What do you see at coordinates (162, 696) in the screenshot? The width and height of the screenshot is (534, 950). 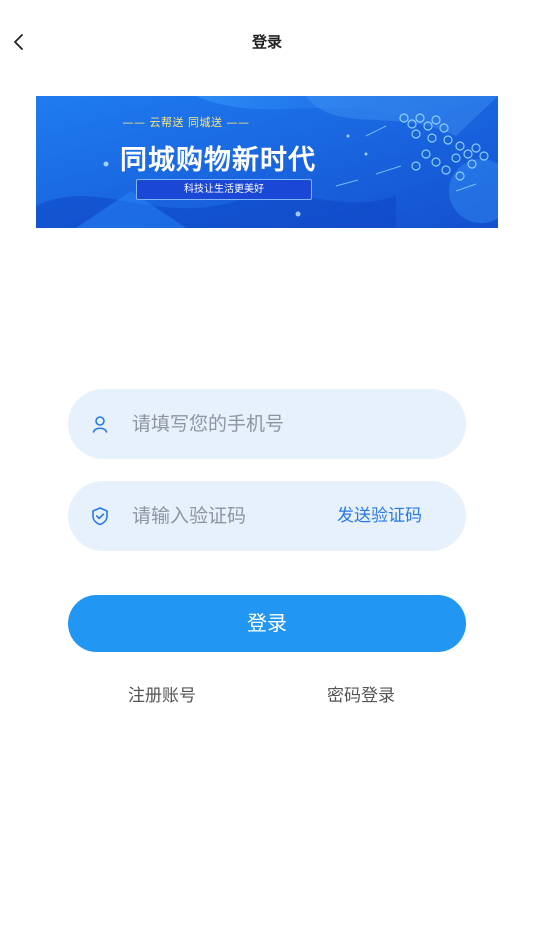 I see `register-link: 注册账号` at bounding box center [162, 696].